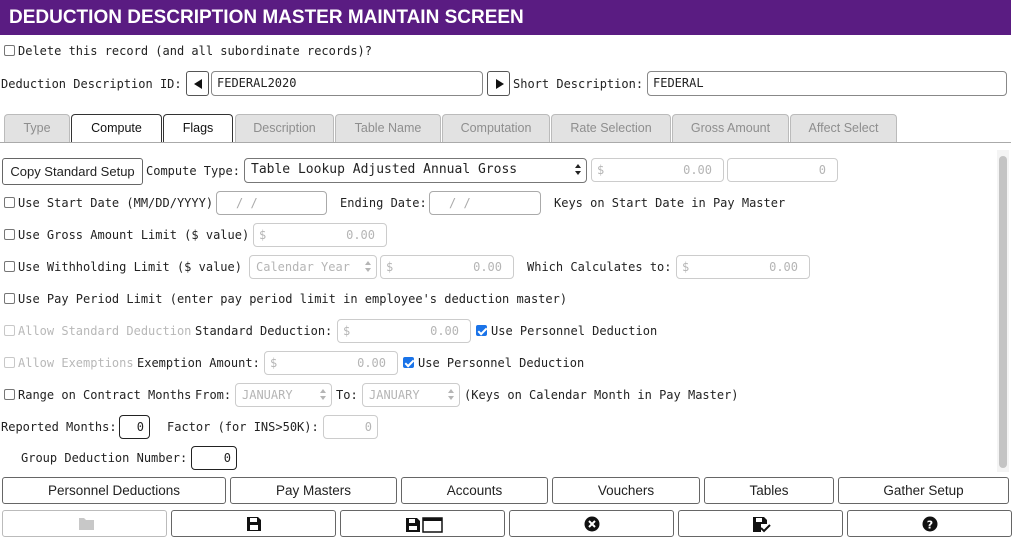  I want to click on save-check-icon, so click(762, 525).